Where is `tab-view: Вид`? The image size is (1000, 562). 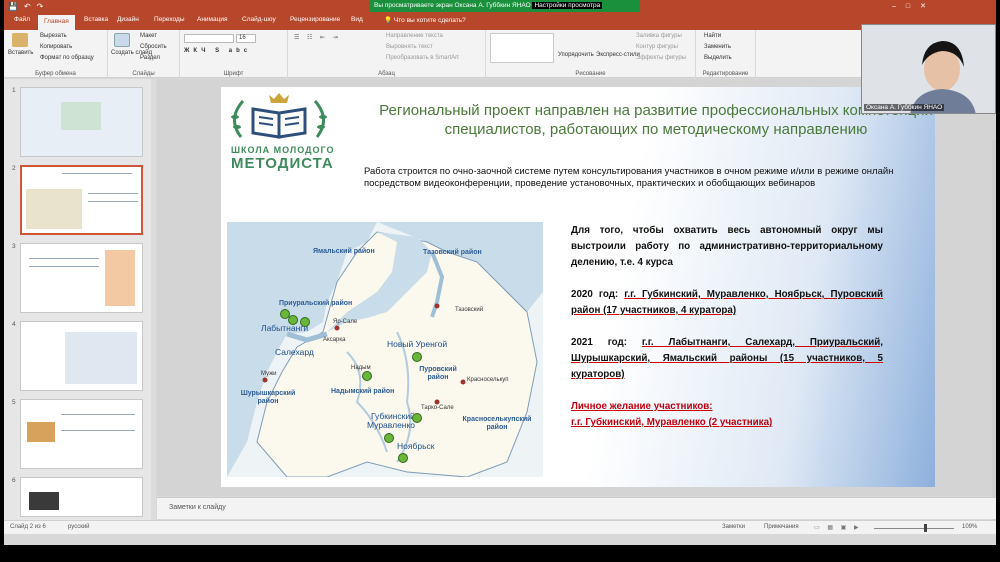 tab-view: Вид is located at coordinates (357, 19).